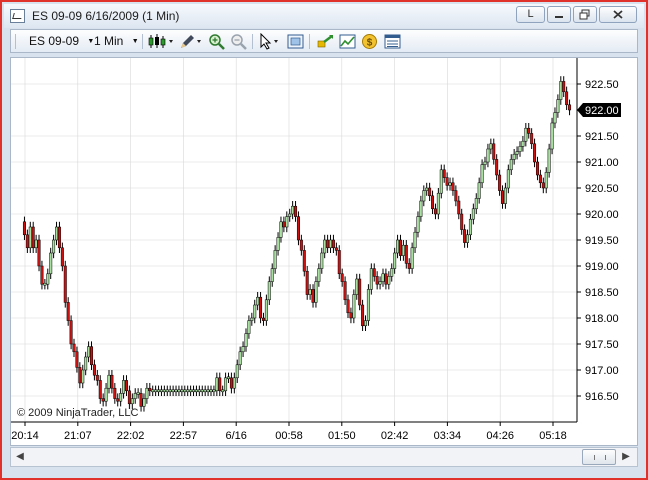  What do you see at coordinates (162, 41) in the screenshot?
I see `chart-style-candlestick-icon` at bounding box center [162, 41].